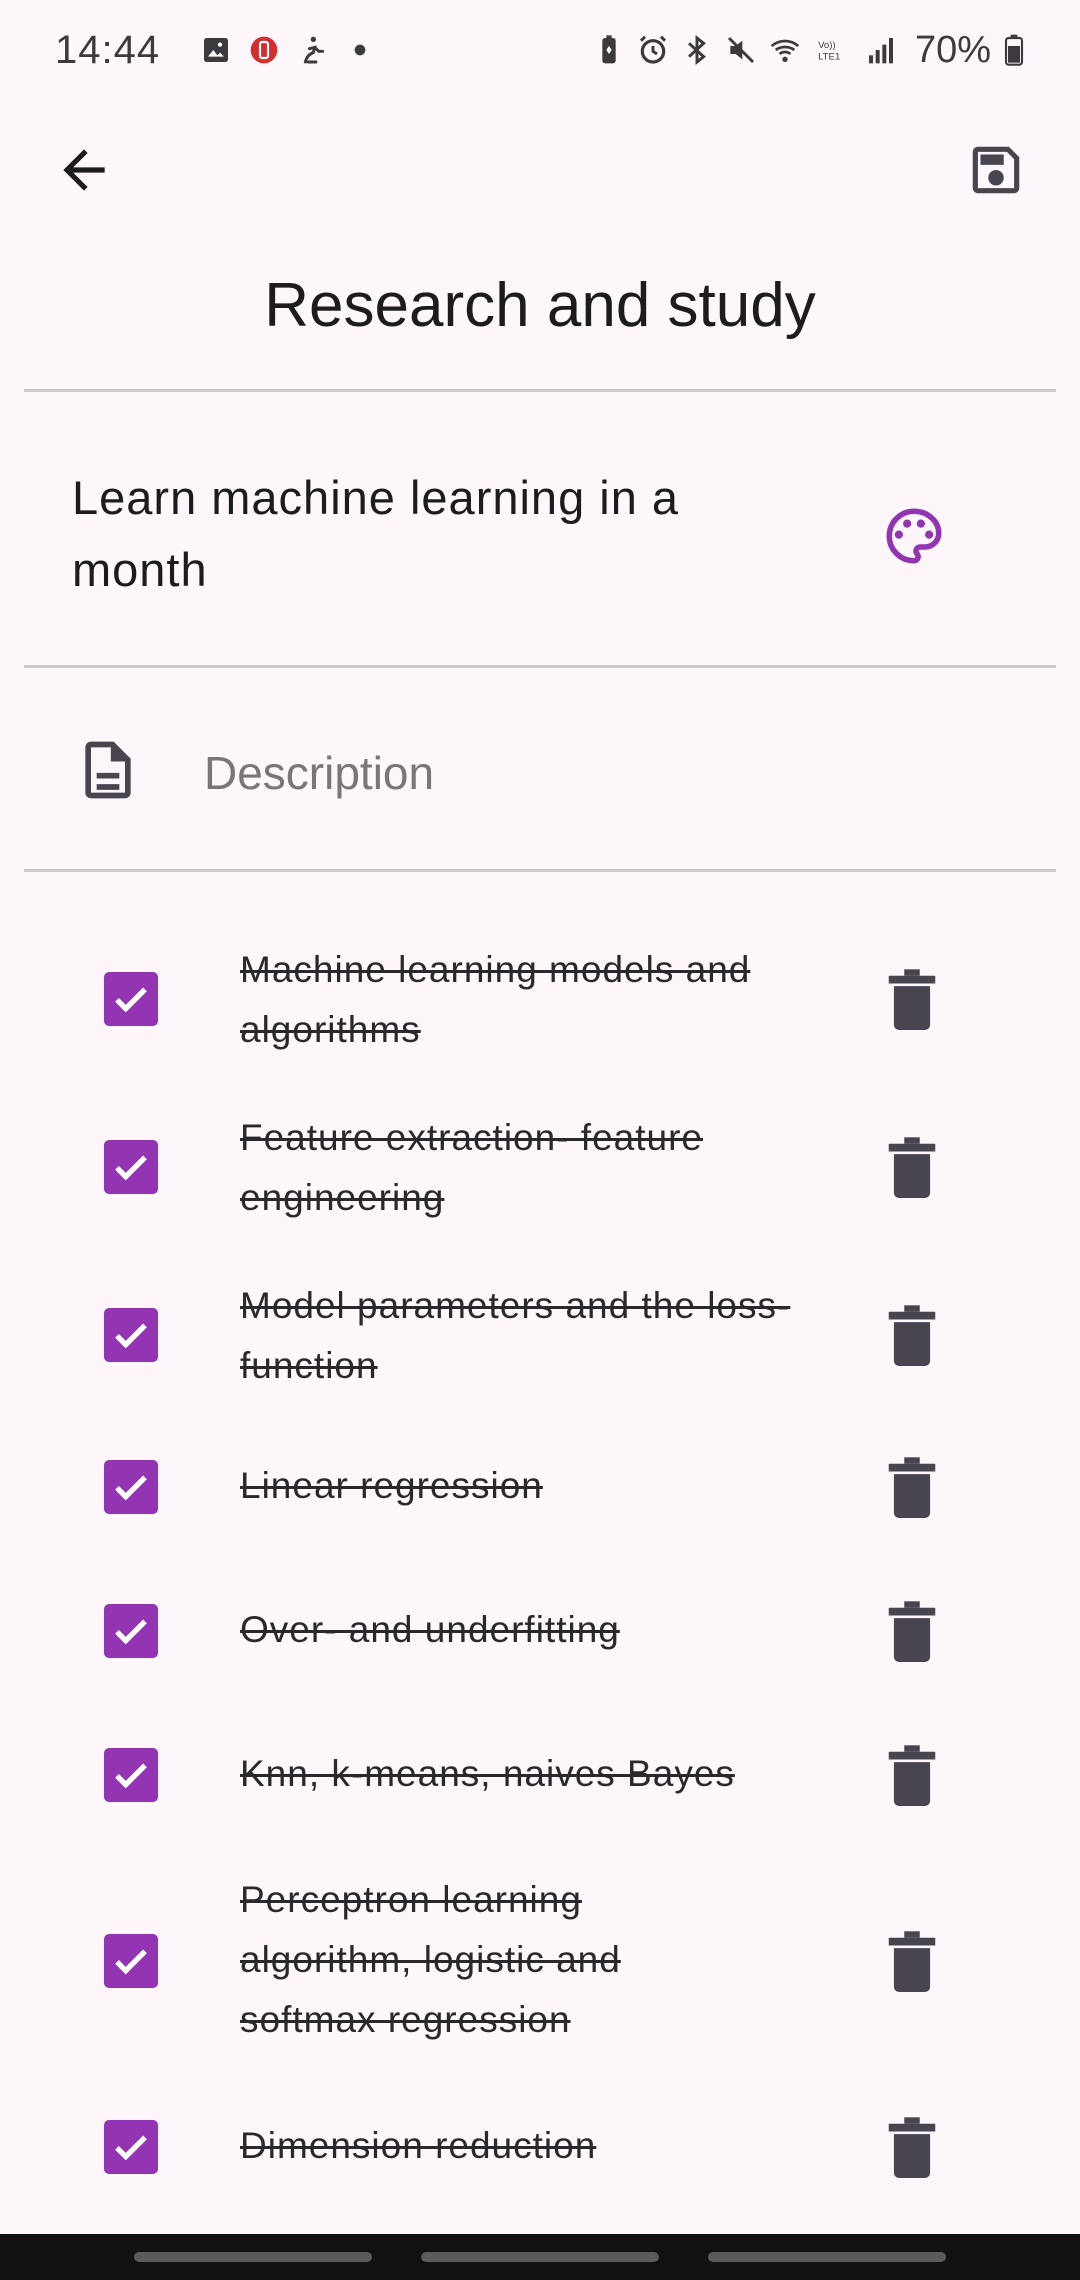 This screenshot has height=2280, width=1080. What do you see at coordinates (697, 50) in the screenshot?
I see `bluetooth-icon` at bounding box center [697, 50].